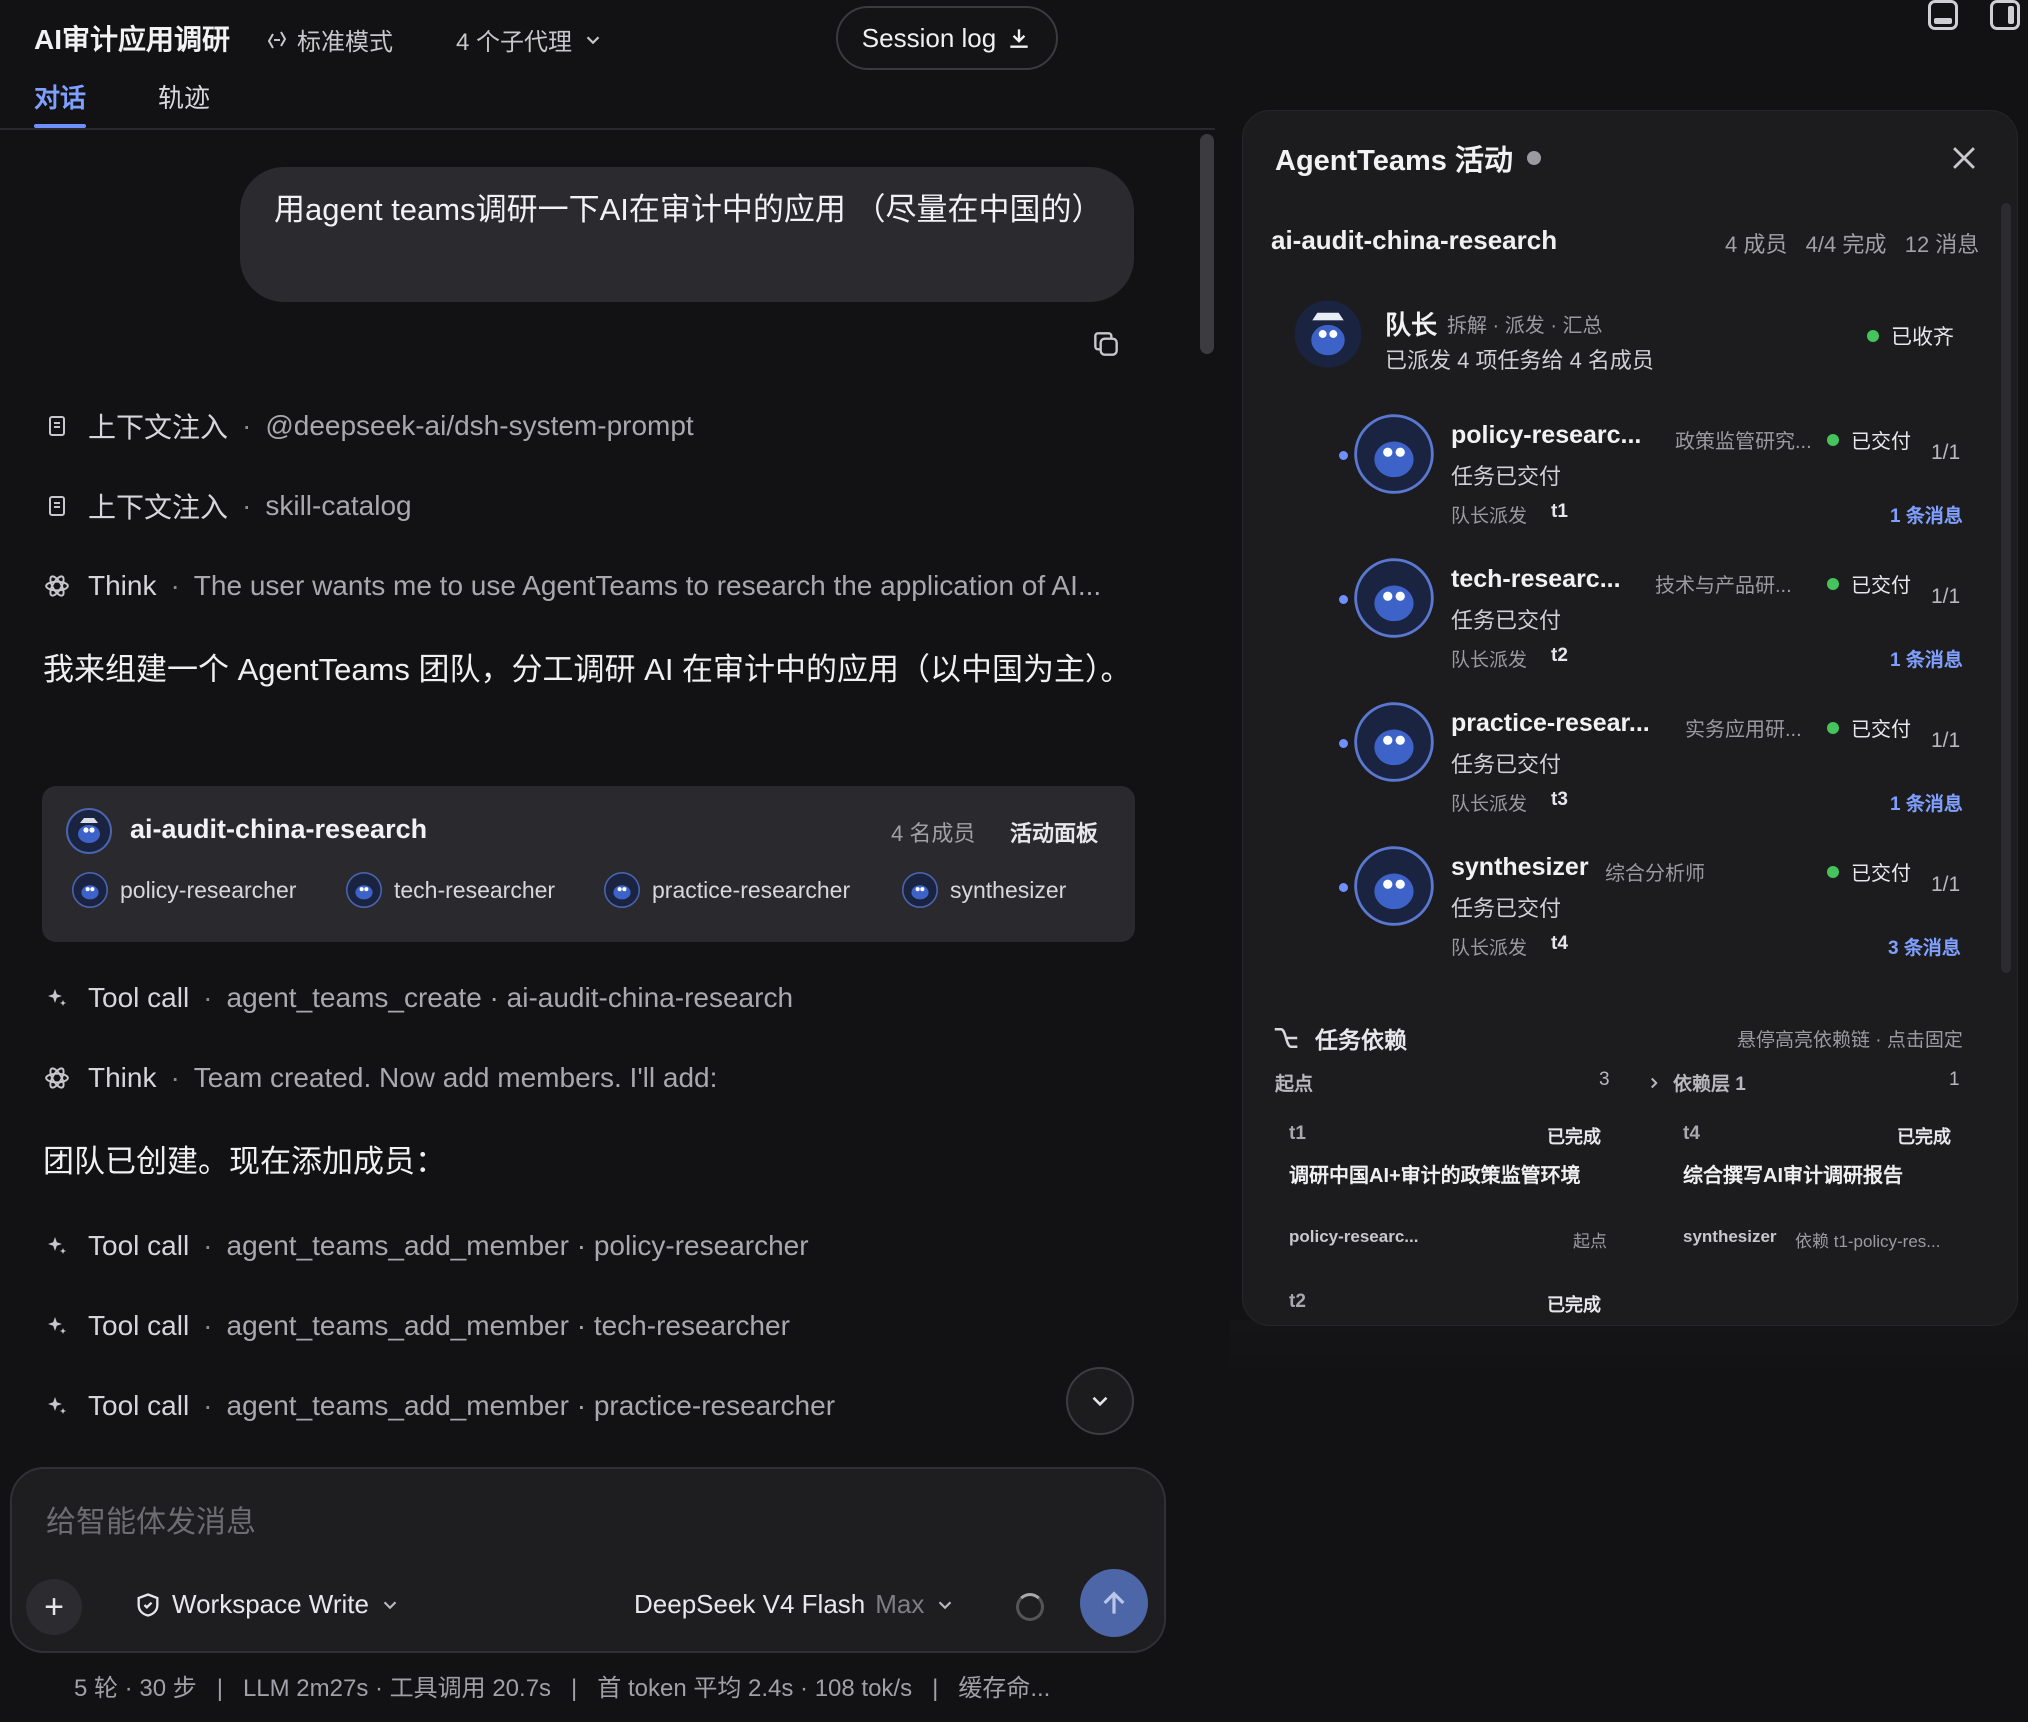 Image resolution: width=2028 pixels, height=1722 pixels. What do you see at coordinates (1030, 1607) in the screenshot?
I see `loading-spinner-icon` at bounding box center [1030, 1607].